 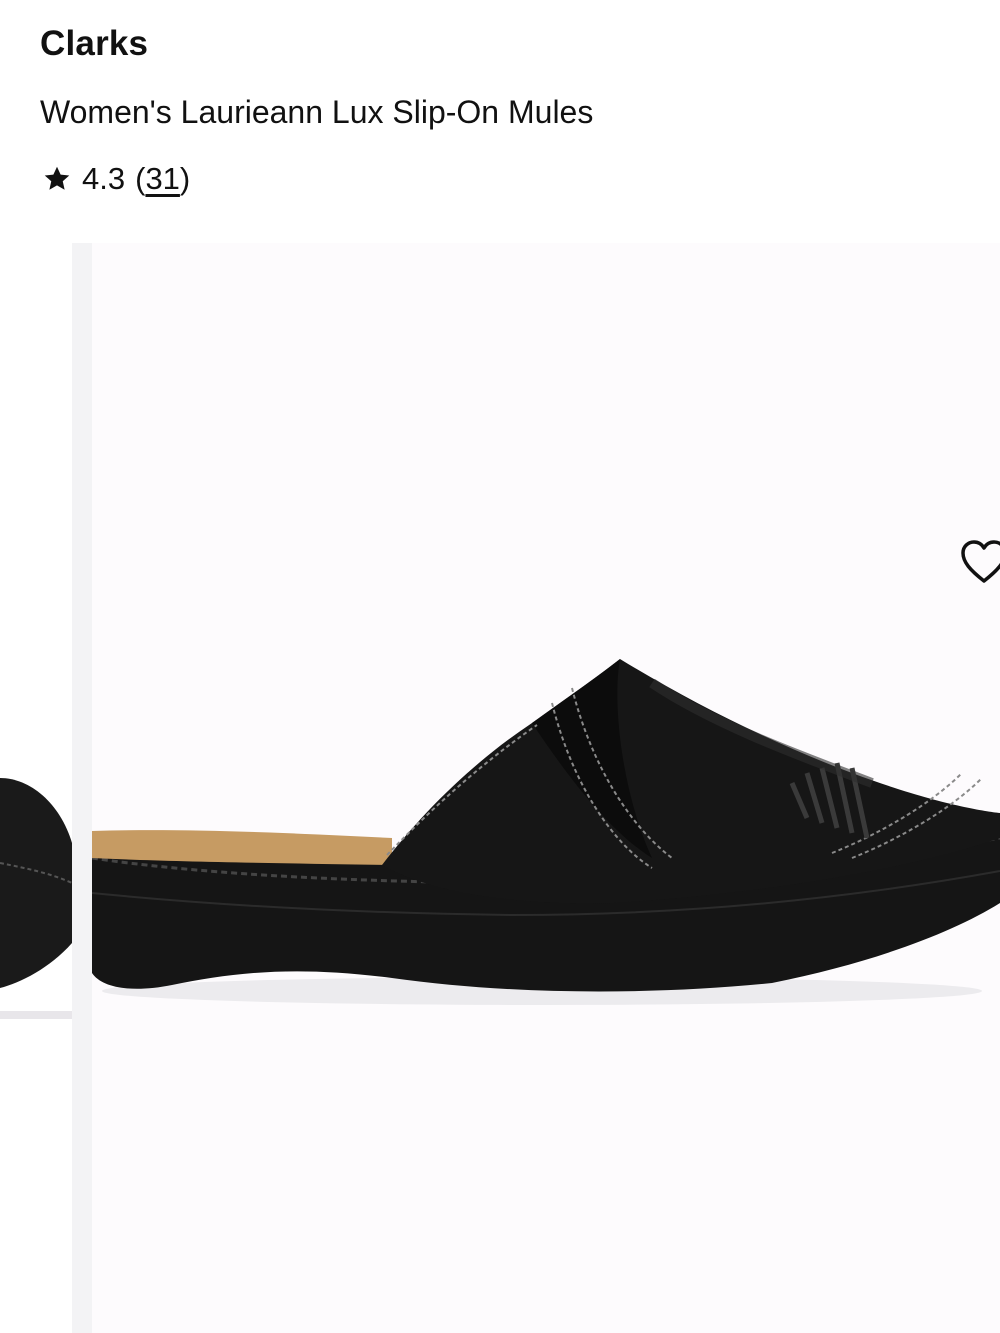 I want to click on review-count-close-paren: ), so click(x=185, y=178).